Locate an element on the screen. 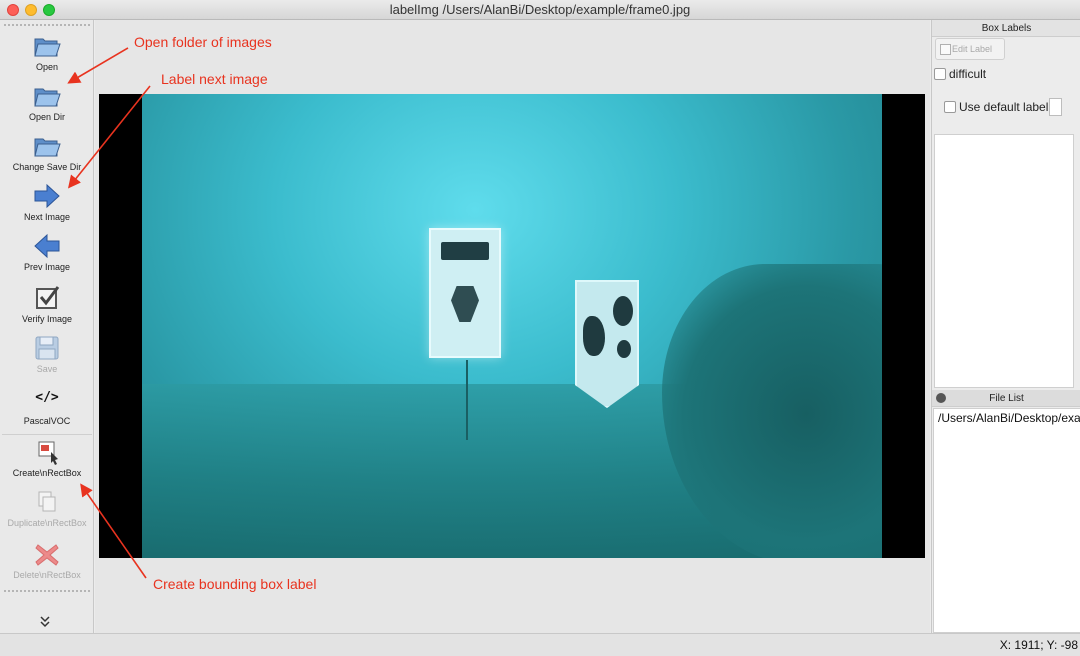 This screenshot has height=656, width=1080. checkbox-check-icon is located at coordinates (48, 297).